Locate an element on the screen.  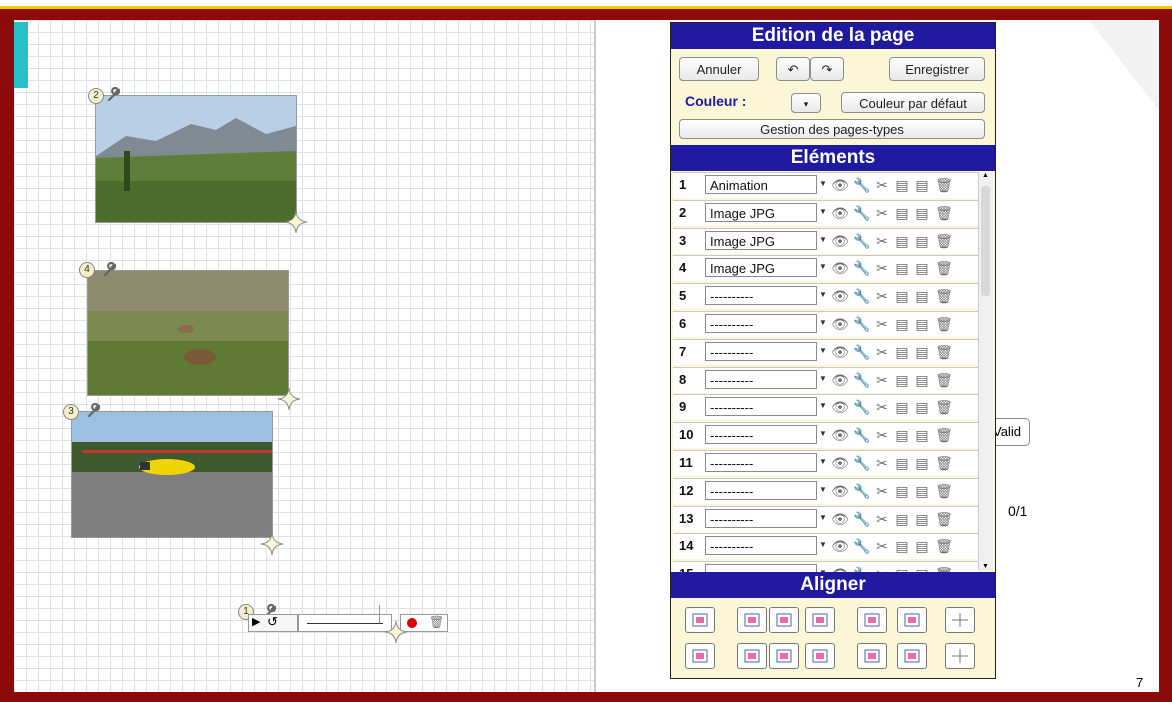
align-top-button is located at coordinates (700, 620).